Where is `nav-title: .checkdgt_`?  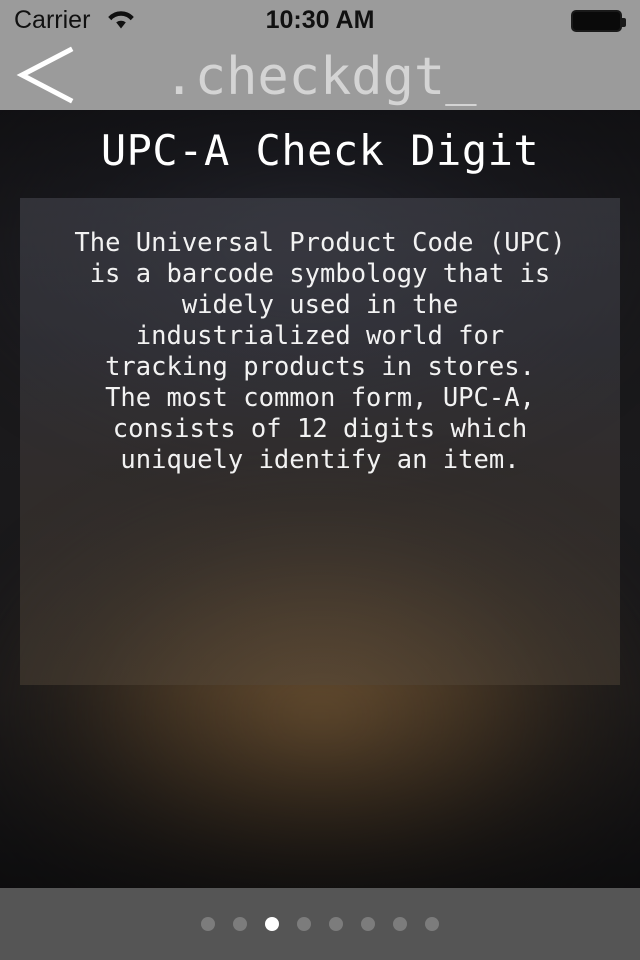 nav-title: .checkdgt_ is located at coordinates (320, 77).